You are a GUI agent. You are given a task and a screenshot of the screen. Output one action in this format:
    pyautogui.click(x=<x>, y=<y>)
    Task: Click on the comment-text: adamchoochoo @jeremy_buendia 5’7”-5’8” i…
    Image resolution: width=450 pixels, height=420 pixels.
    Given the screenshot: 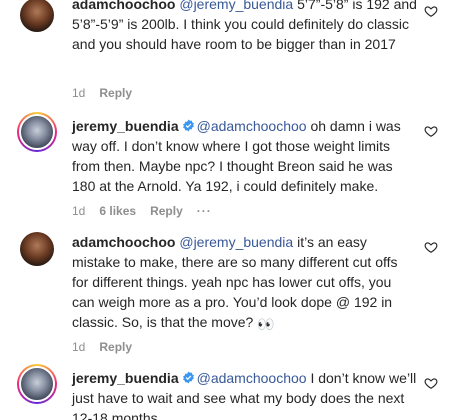 What is the action you would take?
    pyautogui.click(x=244, y=27)
    